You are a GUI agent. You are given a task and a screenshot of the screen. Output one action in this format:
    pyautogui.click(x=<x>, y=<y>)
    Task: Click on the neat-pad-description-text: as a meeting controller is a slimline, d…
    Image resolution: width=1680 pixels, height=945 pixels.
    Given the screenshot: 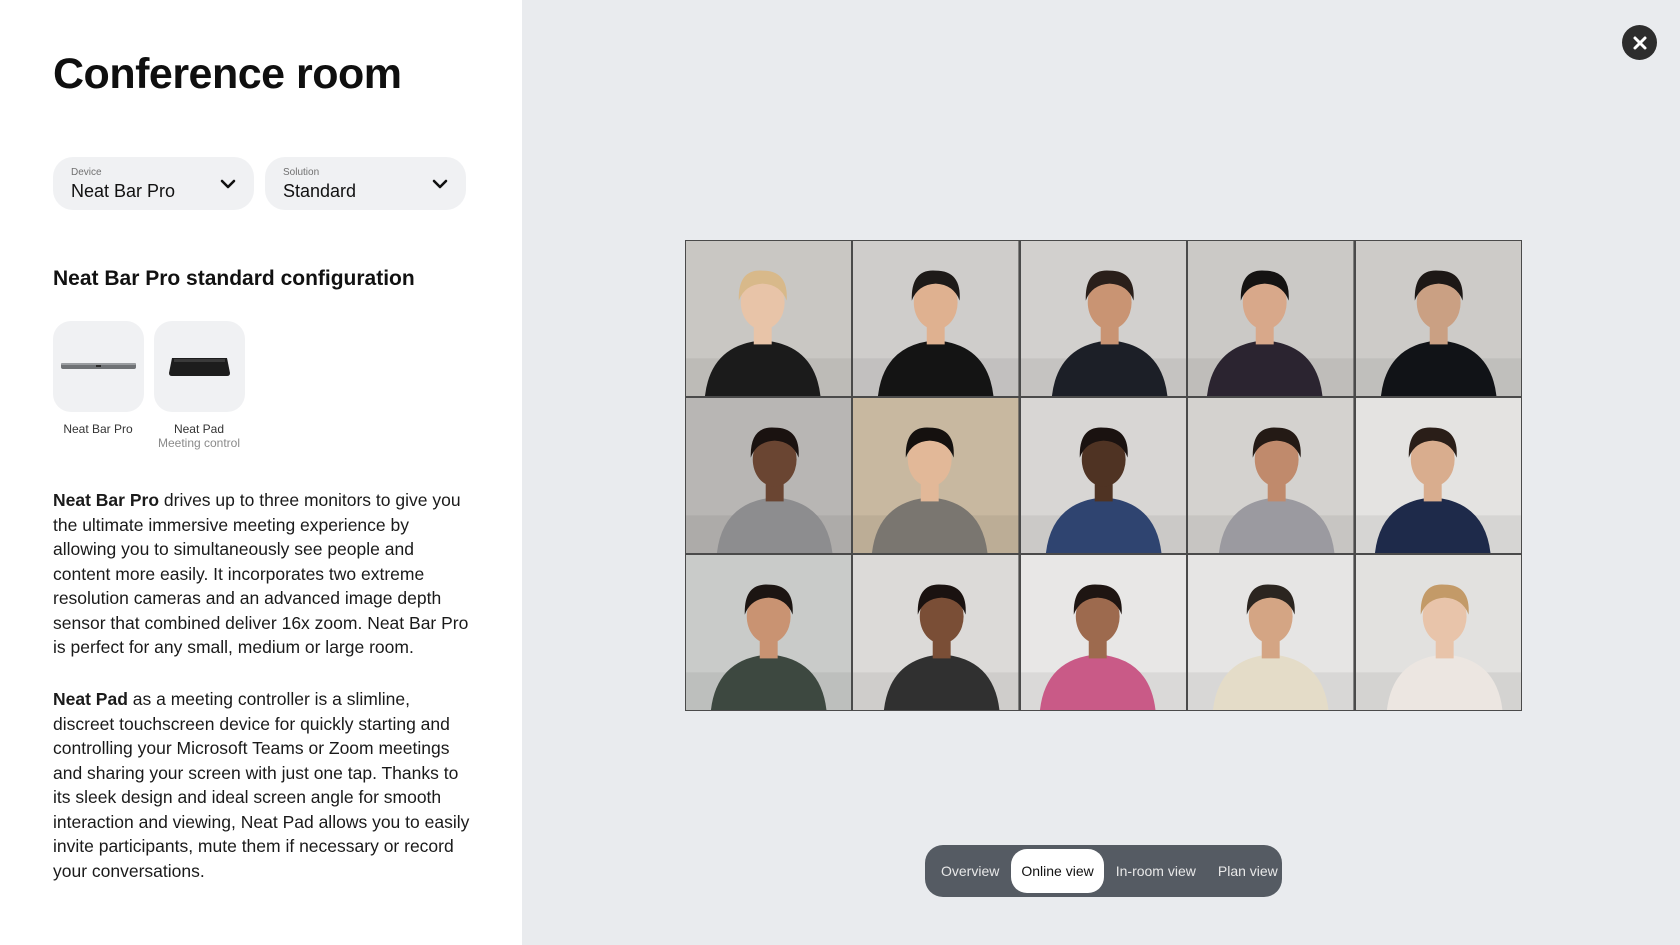 What is the action you would take?
    pyautogui.click(x=261, y=785)
    